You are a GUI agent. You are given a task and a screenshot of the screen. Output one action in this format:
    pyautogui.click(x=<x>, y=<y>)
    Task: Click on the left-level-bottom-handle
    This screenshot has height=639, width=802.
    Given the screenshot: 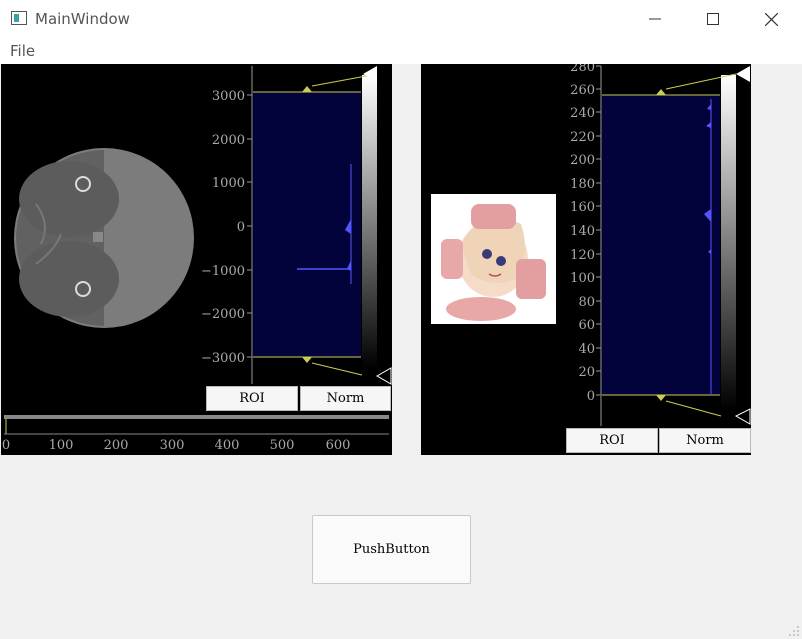 What is the action you would take?
    pyautogui.click(x=307, y=360)
    